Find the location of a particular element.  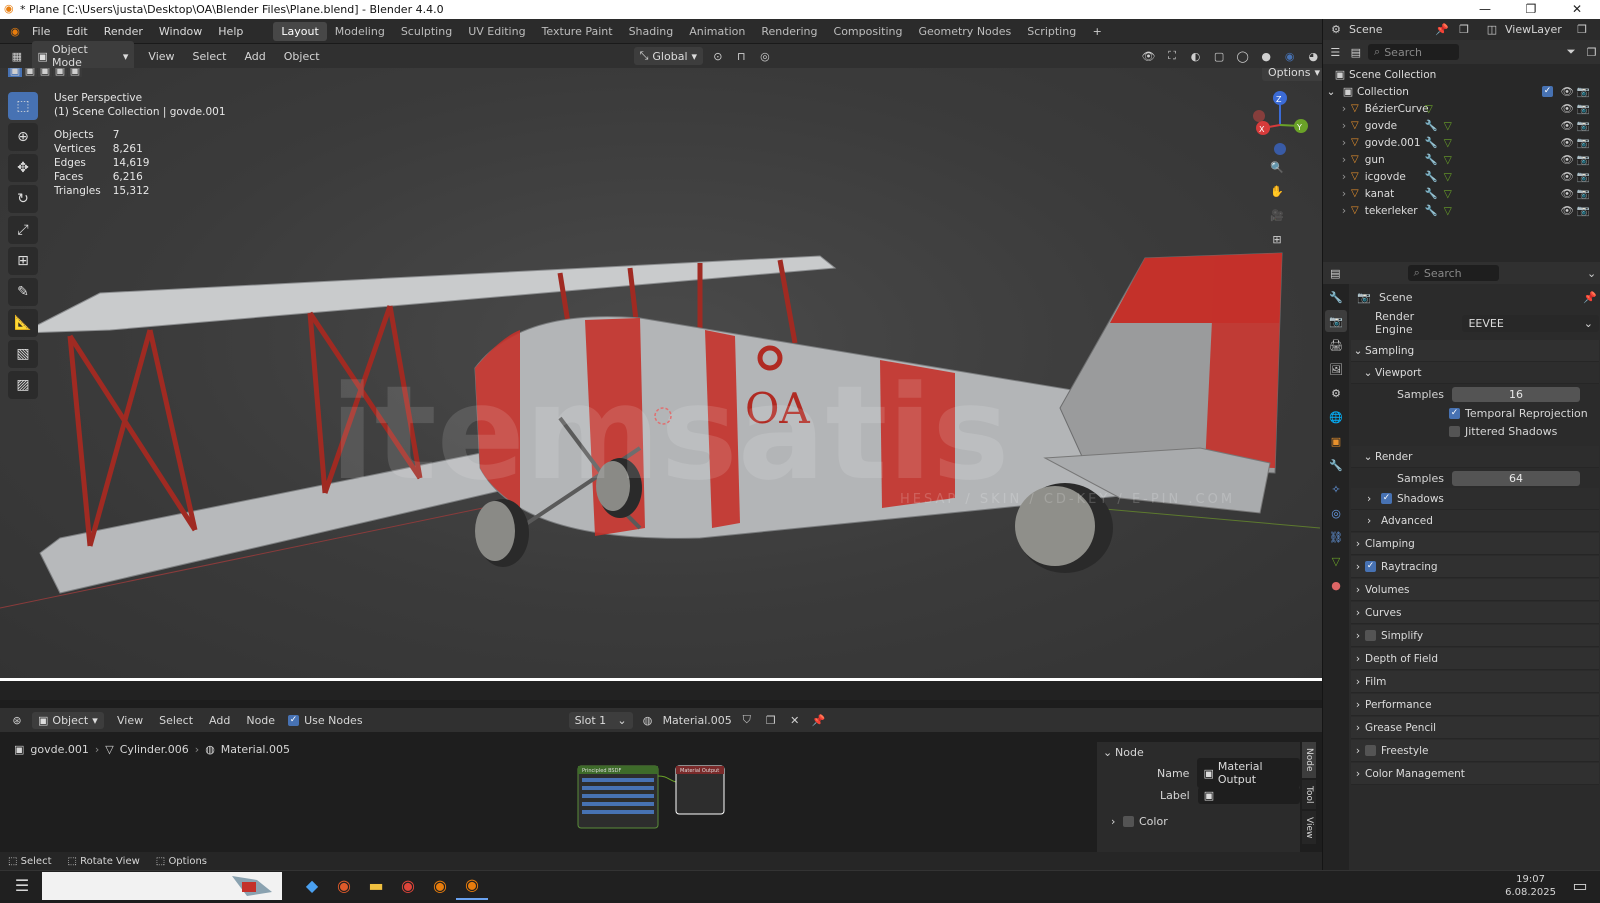

outliner-item: › ▽ tekerleker 🔧 ▽ 👁 📷 is located at coordinates (1461, 210).